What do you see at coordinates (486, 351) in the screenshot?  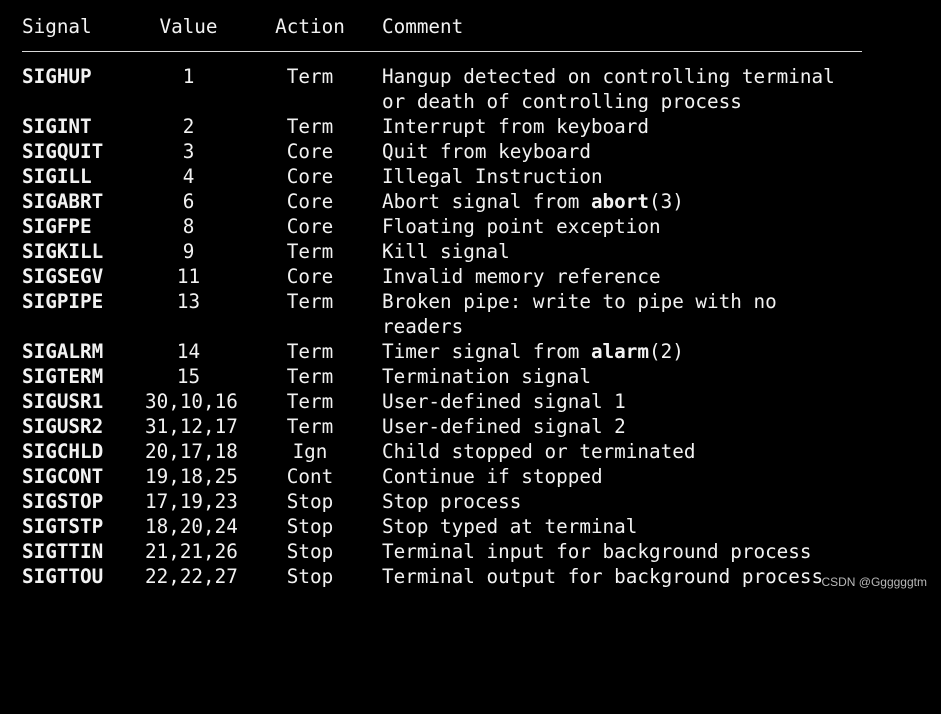 I see `signal-comment-text: Timer signal from` at bounding box center [486, 351].